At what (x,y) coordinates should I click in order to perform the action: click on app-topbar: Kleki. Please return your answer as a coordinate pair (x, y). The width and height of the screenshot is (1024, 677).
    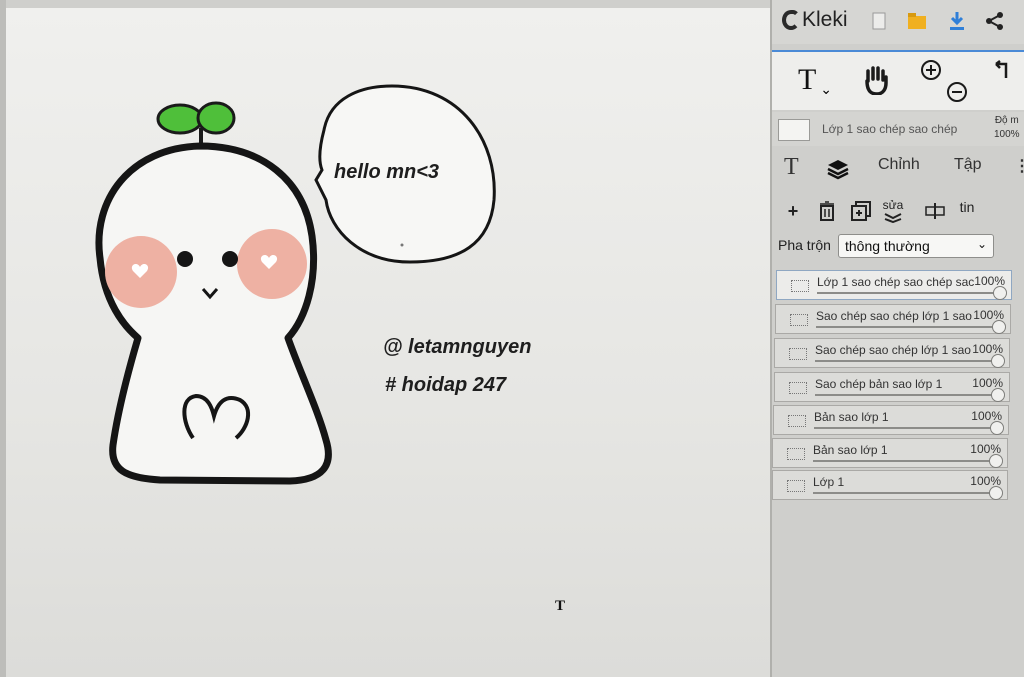
    Looking at the image, I should click on (898, 22).